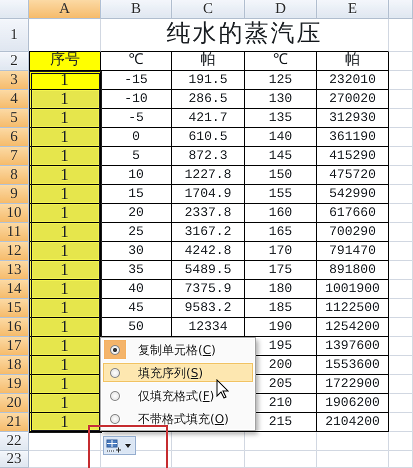 Image resolution: width=413 pixels, height=468 pixels. What do you see at coordinates (281, 175) in the screenshot?
I see `table-cell: 150` at bounding box center [281, 175].